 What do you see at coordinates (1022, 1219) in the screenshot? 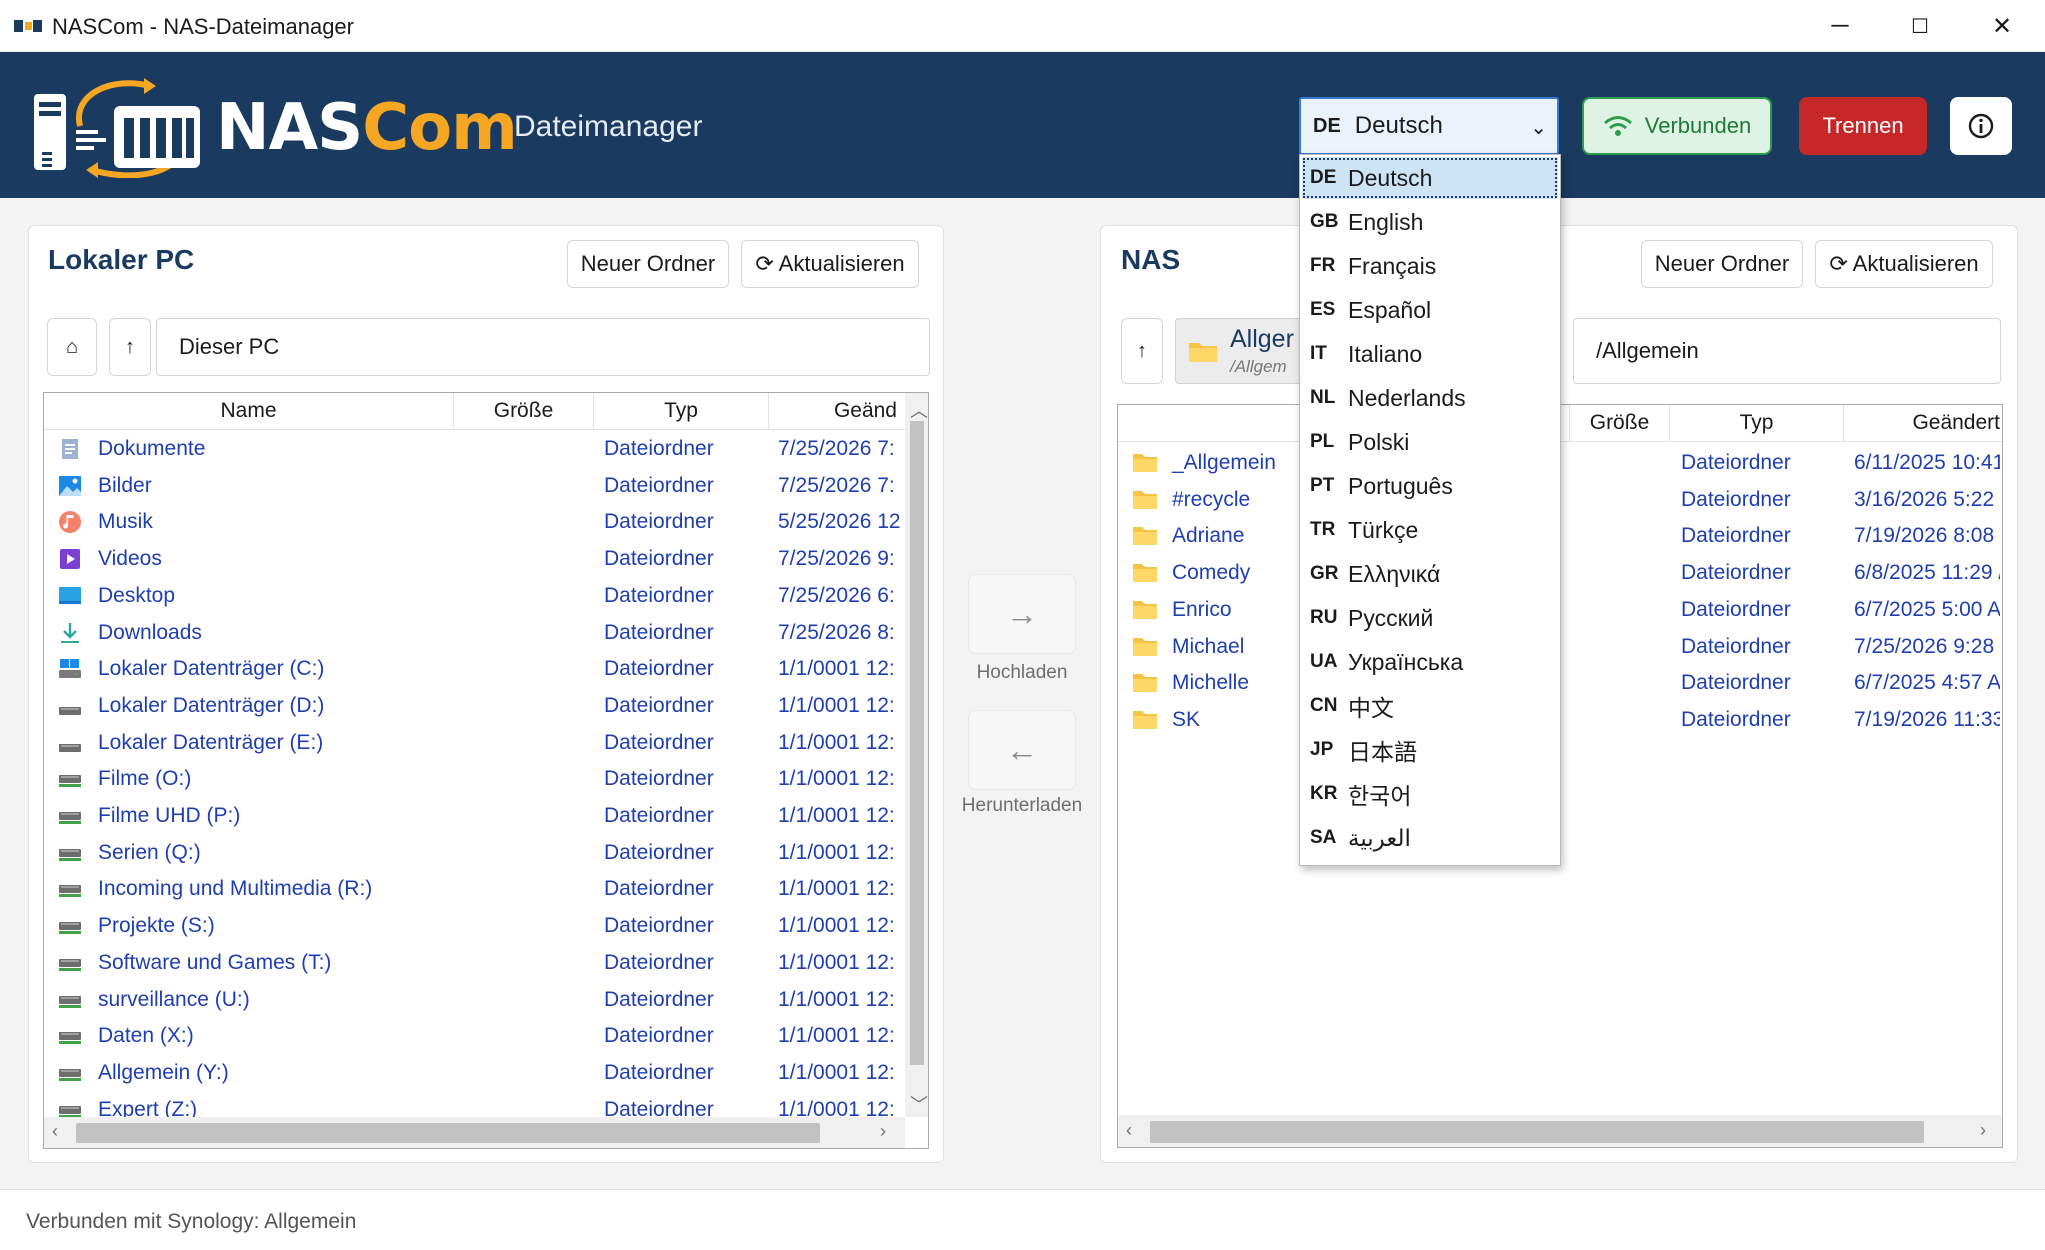
I see `status-bar: Verbunden mit Synology: Allgemein` at bounding box center [1022, 1219].